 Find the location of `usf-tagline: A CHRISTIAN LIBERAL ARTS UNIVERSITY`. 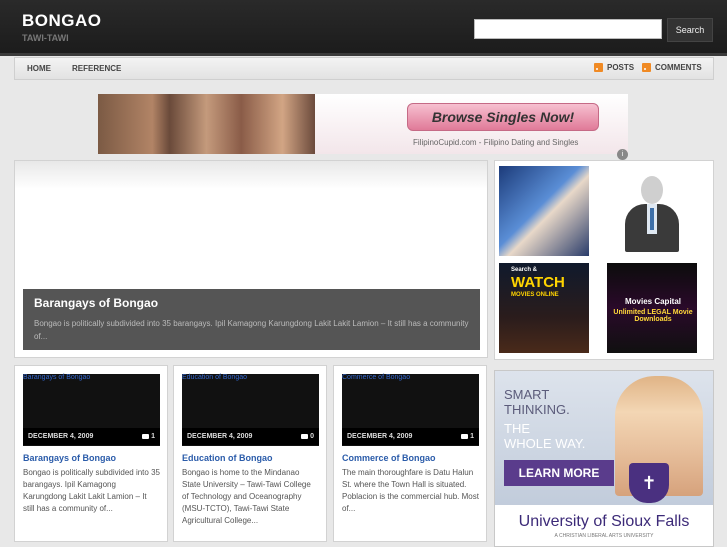

usf-tagline: A CHRISTIAN LIBERAL ARTS UNIVERSITY is located at coordinates (604, 535).